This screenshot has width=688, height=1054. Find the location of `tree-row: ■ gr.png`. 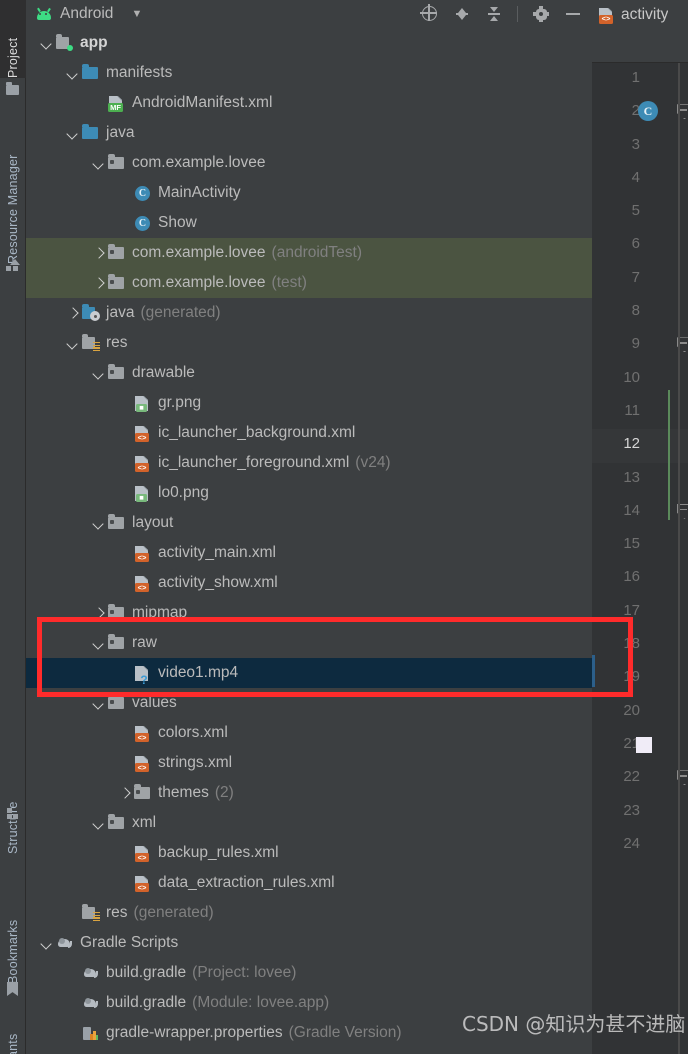

tree-row: ■ gr.png is located at coordinates (309, 403).